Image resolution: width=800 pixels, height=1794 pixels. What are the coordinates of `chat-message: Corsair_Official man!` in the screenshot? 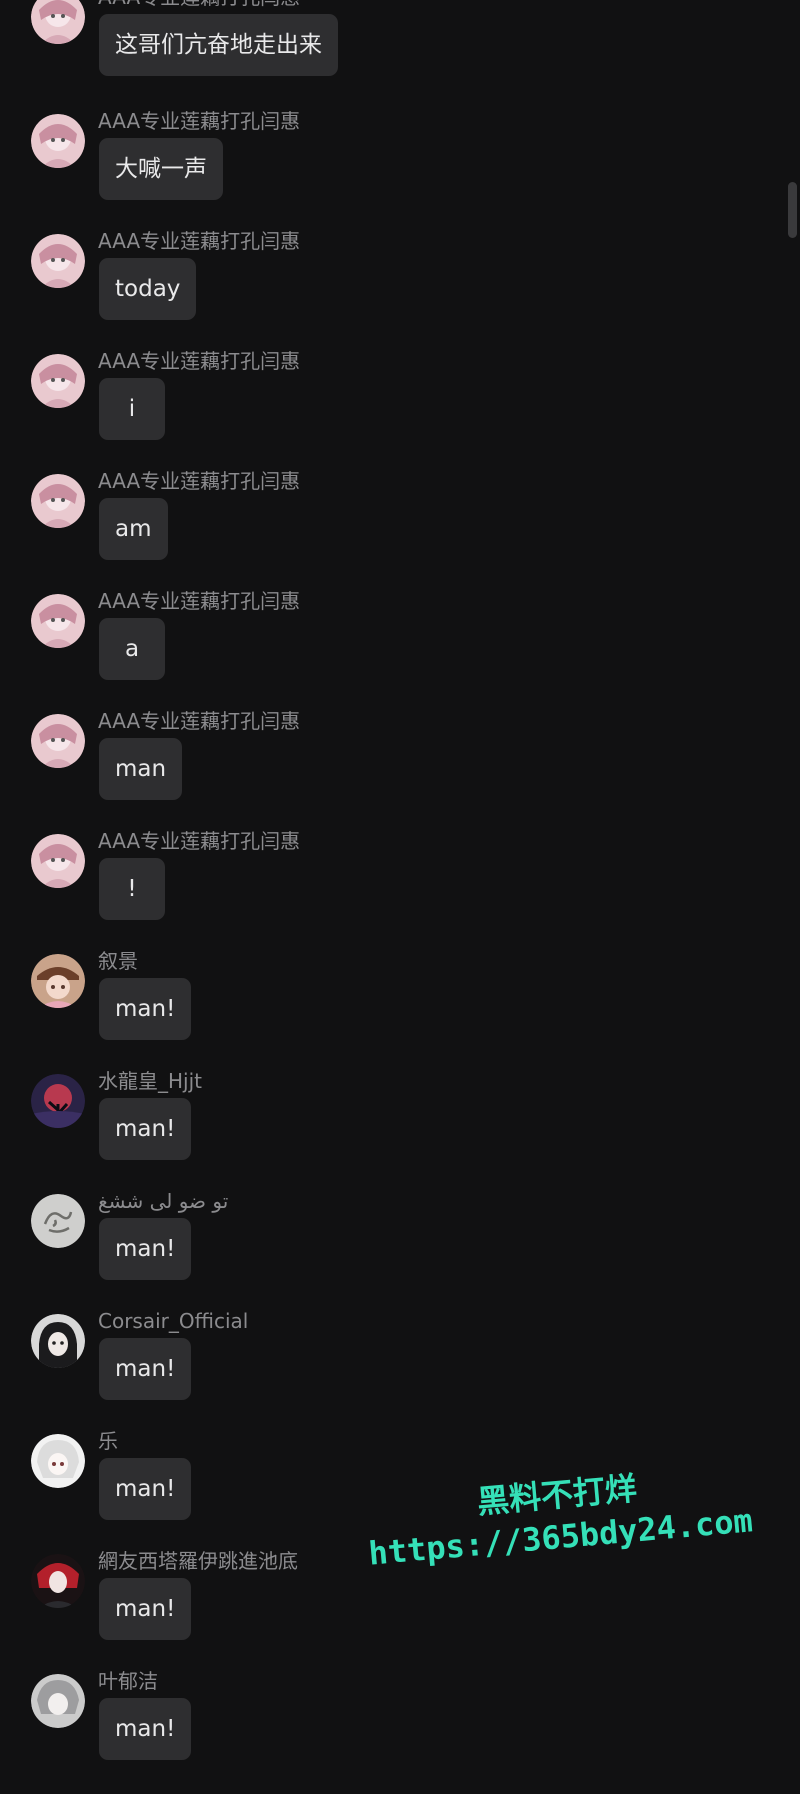 It's located at (380, 1372).